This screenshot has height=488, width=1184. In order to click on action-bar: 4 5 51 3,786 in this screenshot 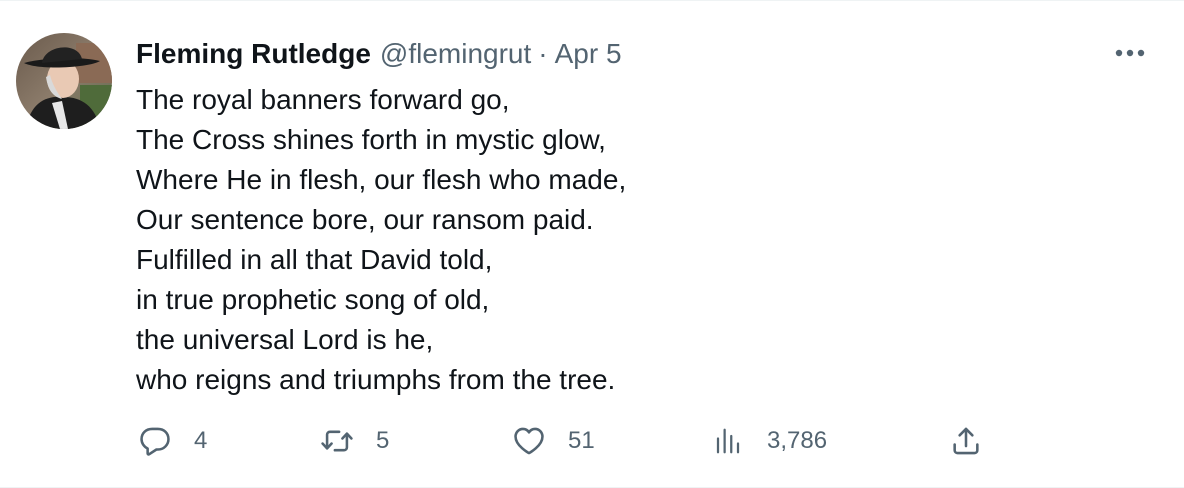, I will do `click(586, 441)`.